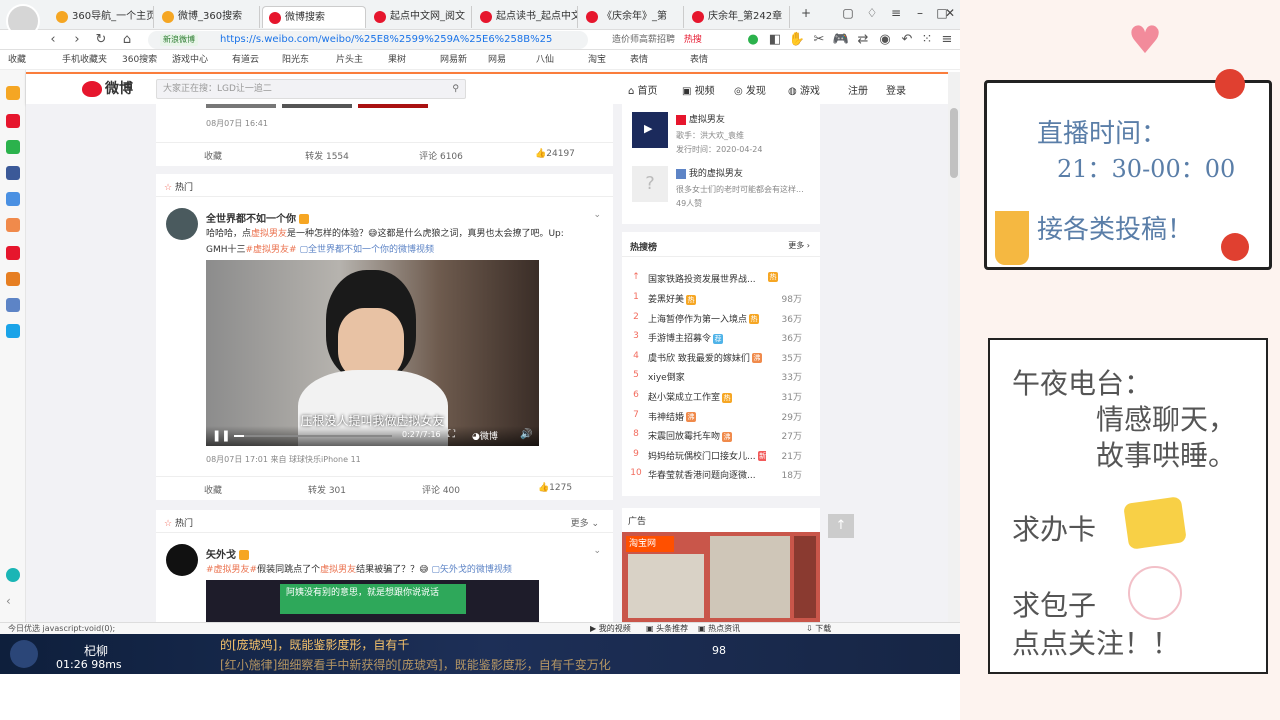 This screenshot has height=720, width=1280. I want to click on hot-search-item: 8 宋震回放霉托车吻沸 27万, so click(720, 434).